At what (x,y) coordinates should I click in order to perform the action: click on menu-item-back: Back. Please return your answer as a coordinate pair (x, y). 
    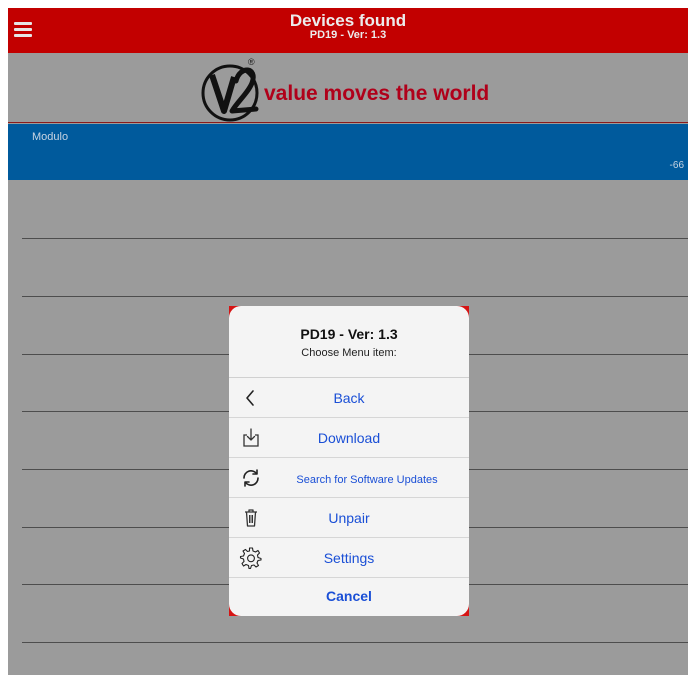
    Looking at the image, I should click on (349, 398).